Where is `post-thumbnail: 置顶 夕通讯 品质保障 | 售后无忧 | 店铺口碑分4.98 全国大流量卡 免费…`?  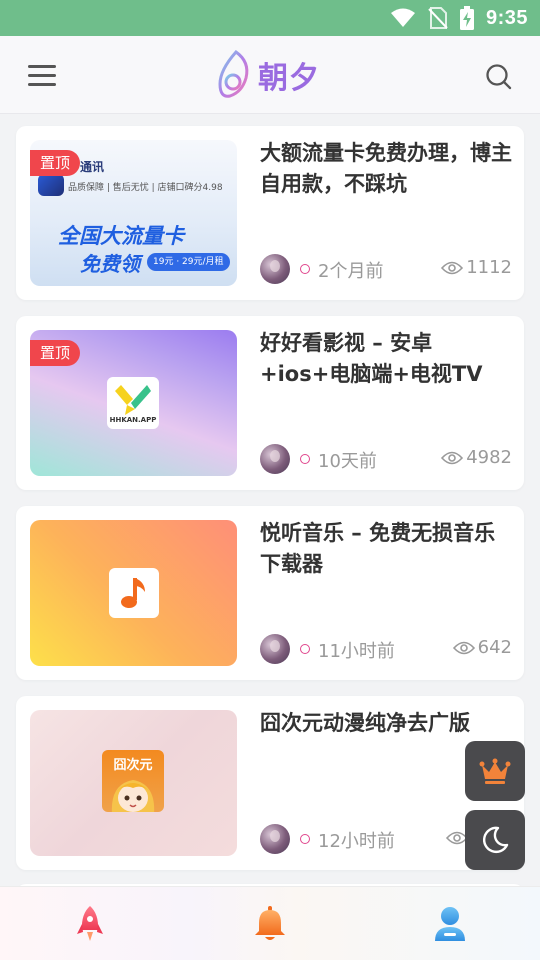
post-thumbnail: 置顶 夕通讯 品质保障 | 售后无忧 | 店铺口碑分4.98 全国大流量卡 免费… is located at coordinates (133, 213).